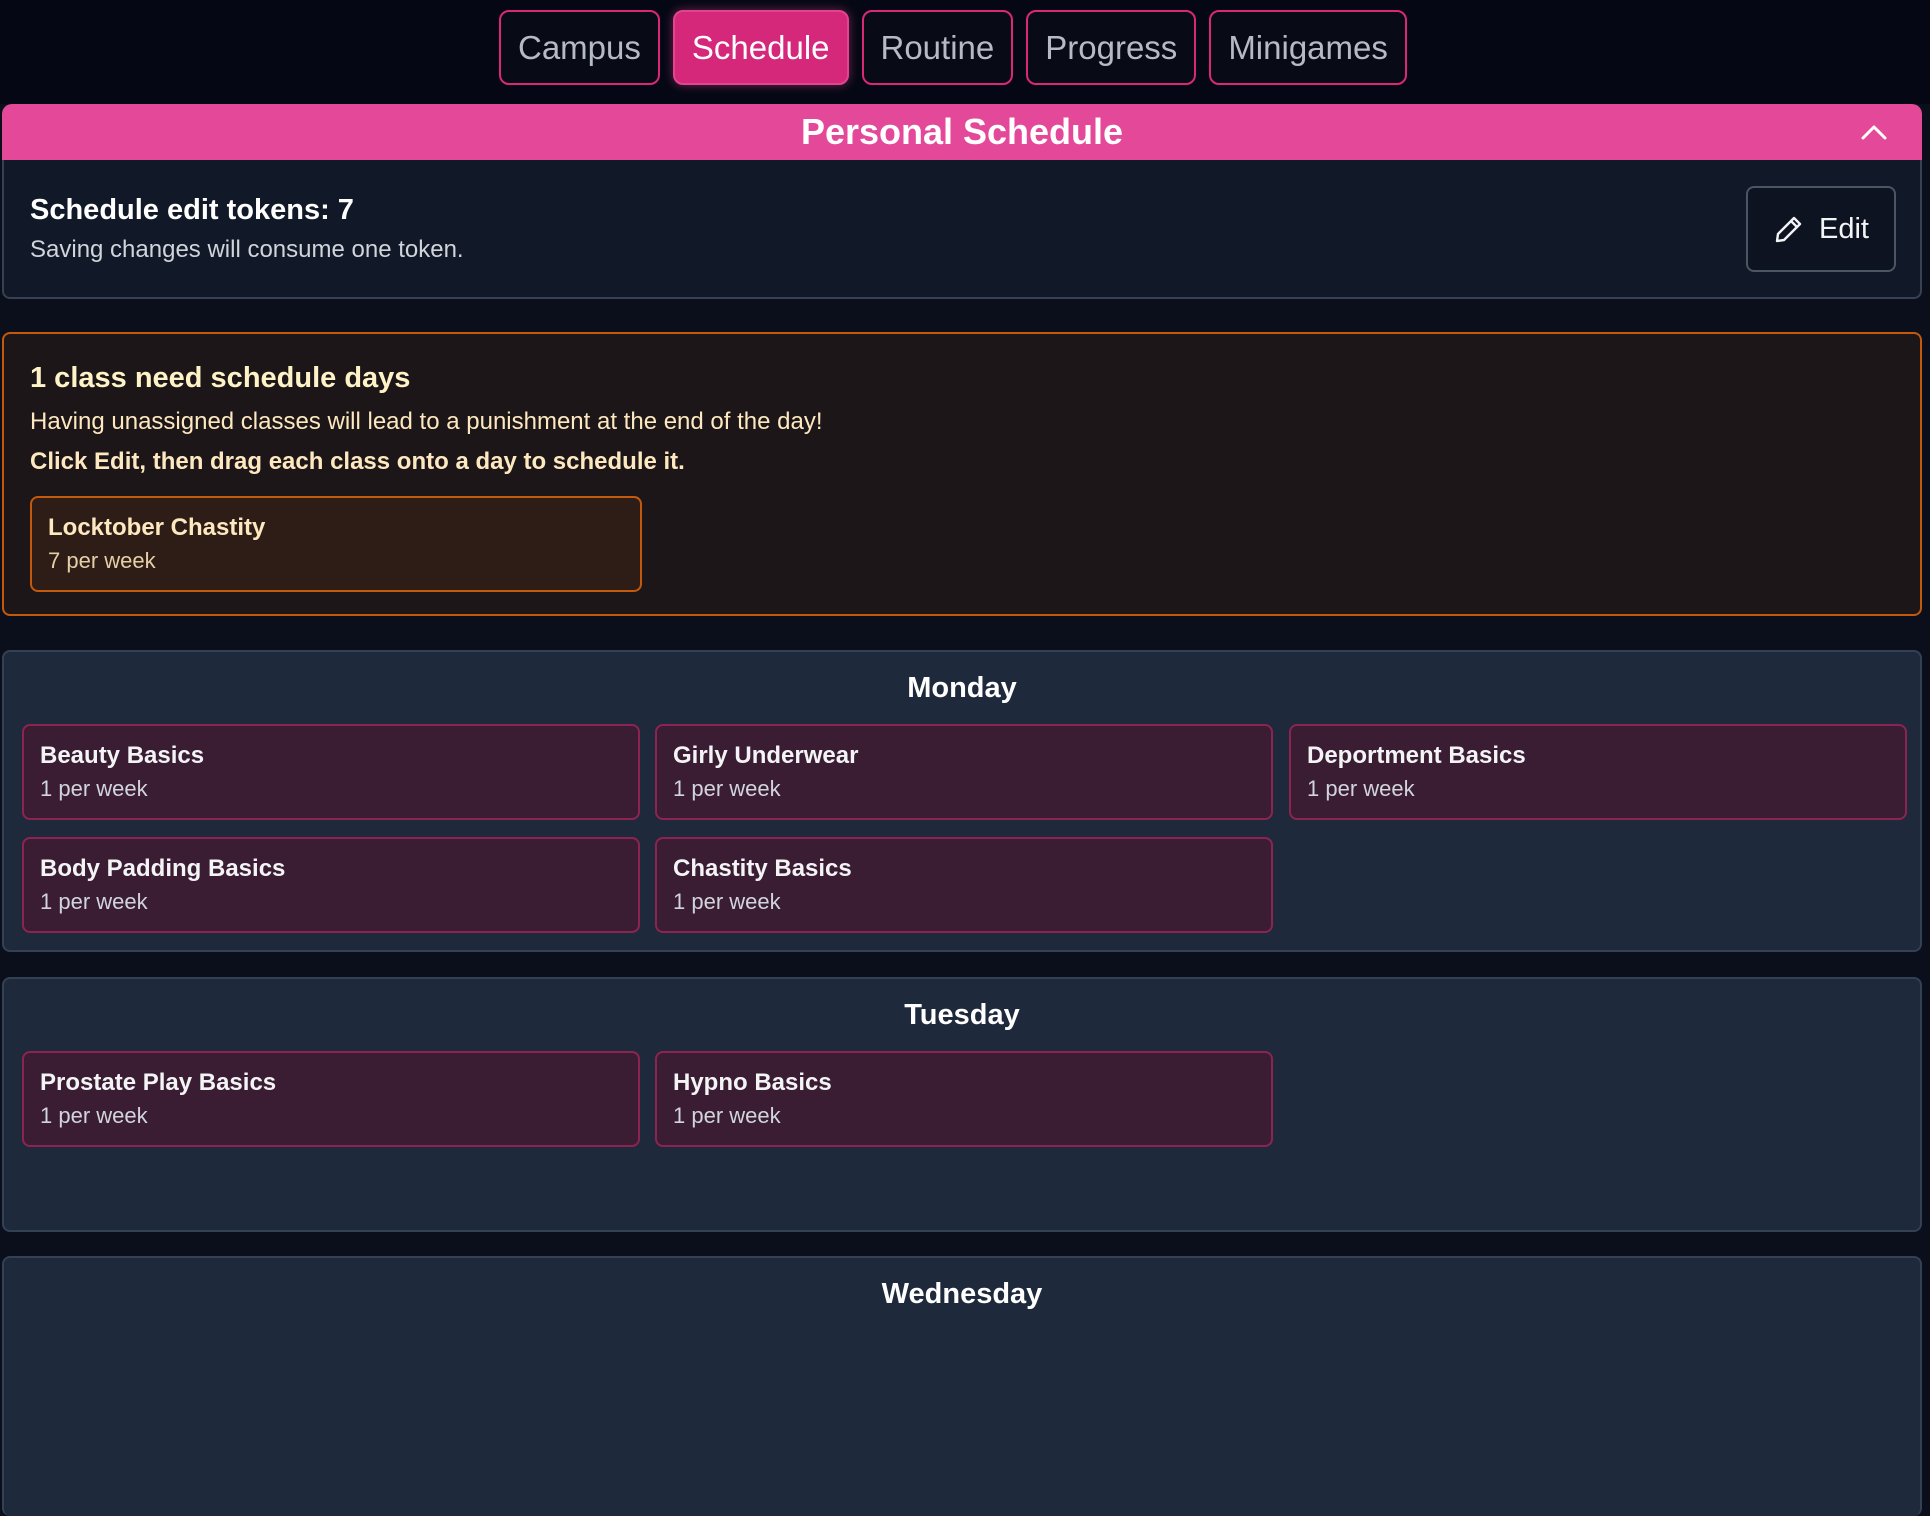 The width and height of the screenshot is (1930, 1516). Describe the element at coordinates (331, 885) in the screenshot. I see `class-card: Body Padding Basics 1 per week` at that location.